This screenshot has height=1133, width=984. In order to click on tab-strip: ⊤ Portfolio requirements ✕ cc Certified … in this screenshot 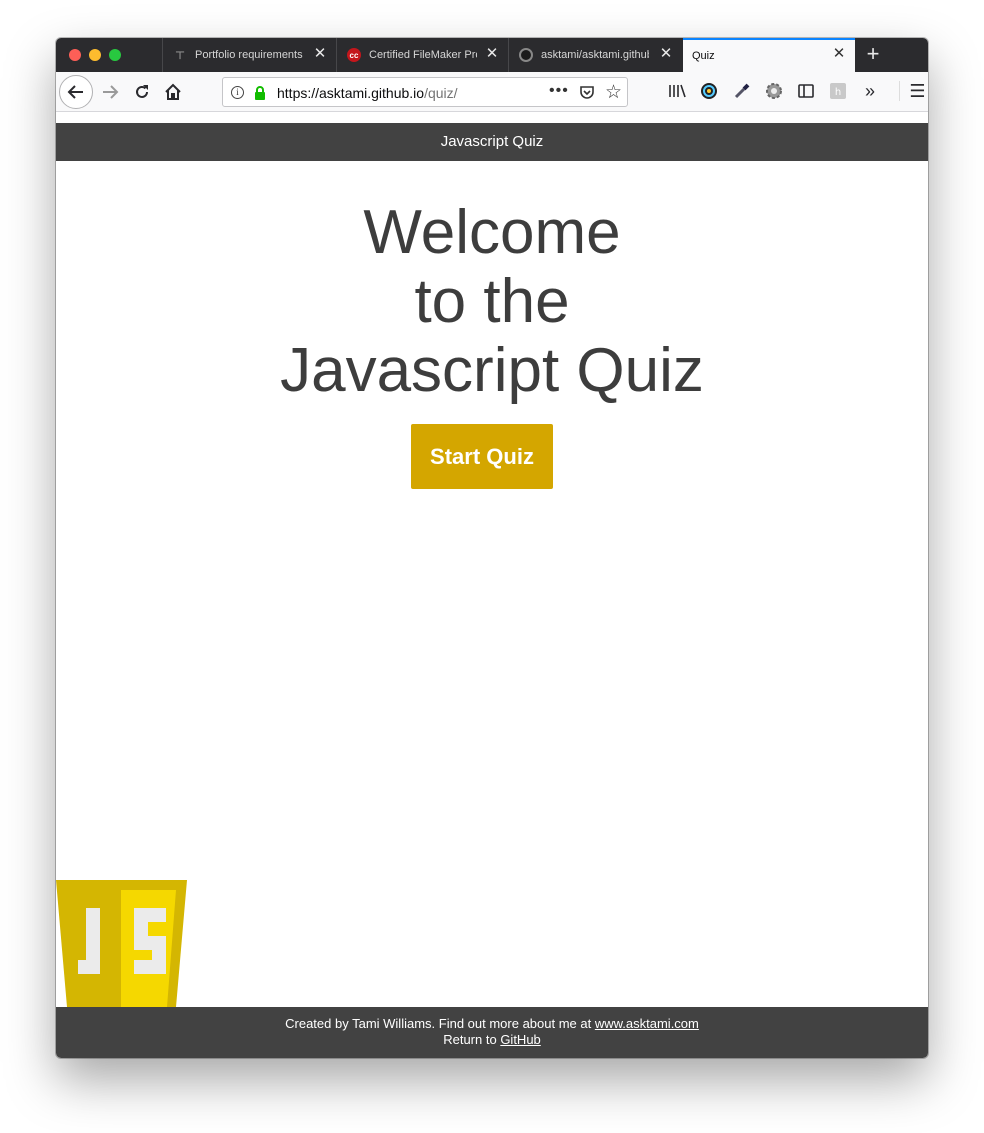, I will do `click(492, 55)`.